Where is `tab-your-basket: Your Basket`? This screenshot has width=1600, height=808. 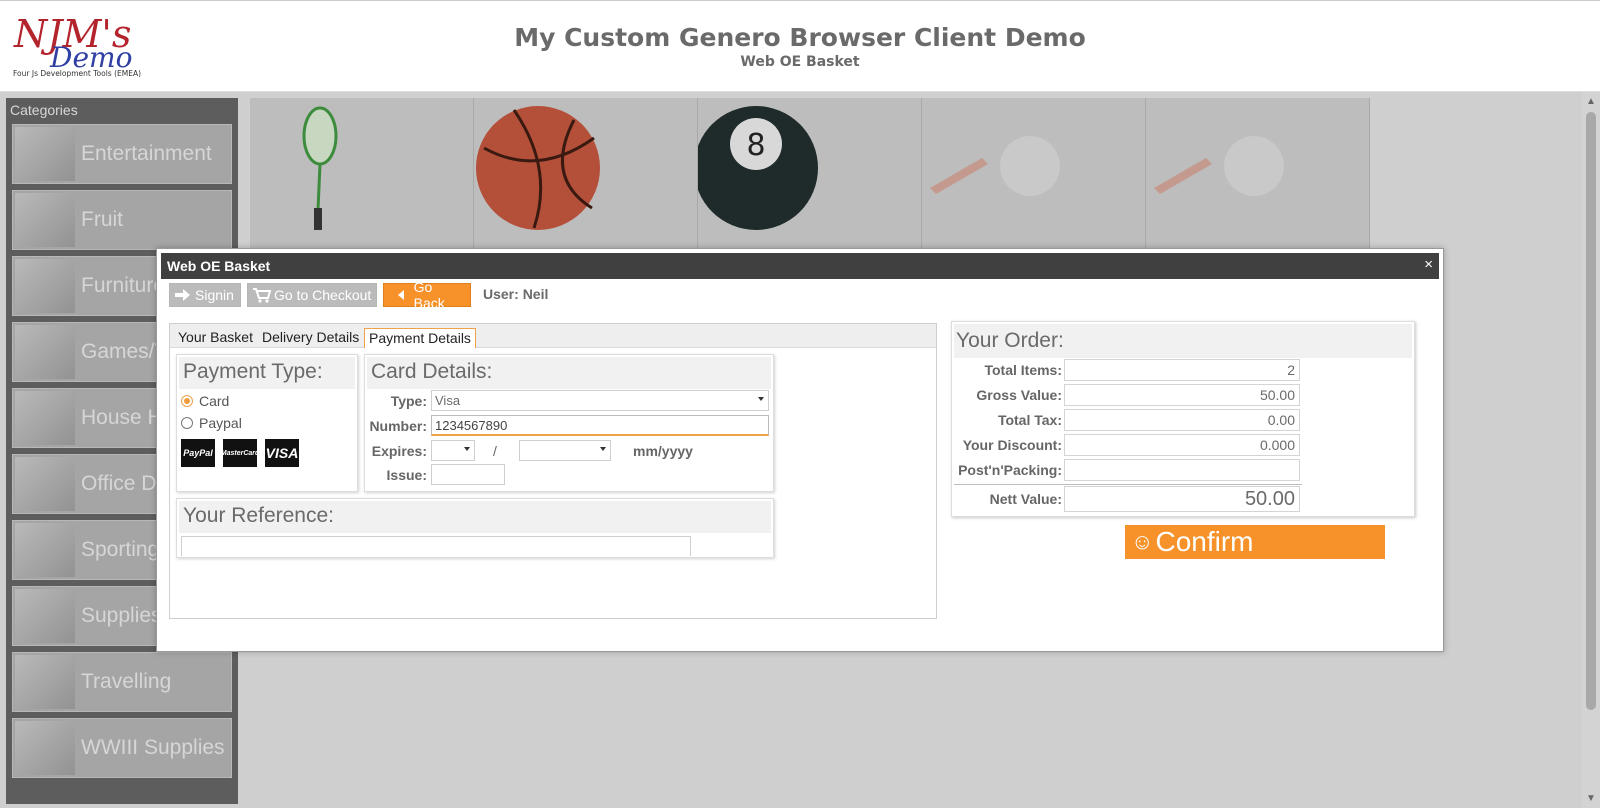 tab-your-basket: Your Basket is located at coordinates (215, 338).